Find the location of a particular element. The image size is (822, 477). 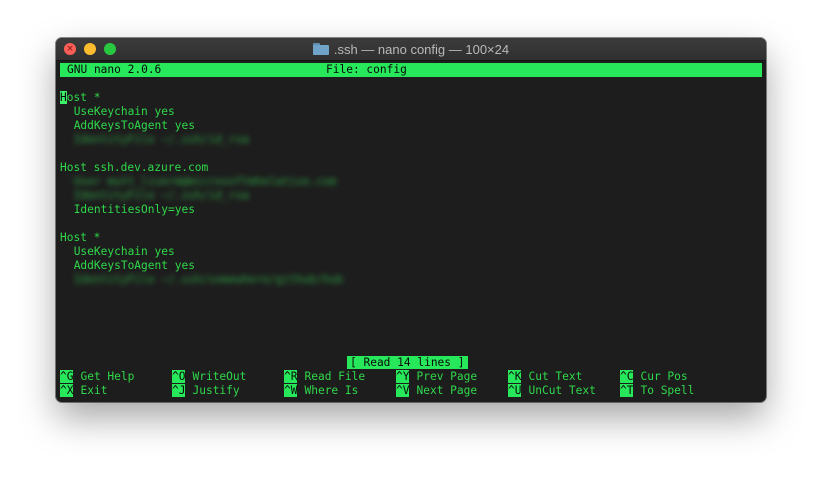

shortcut-label: Prev Page is located at coordinates (447, 376).